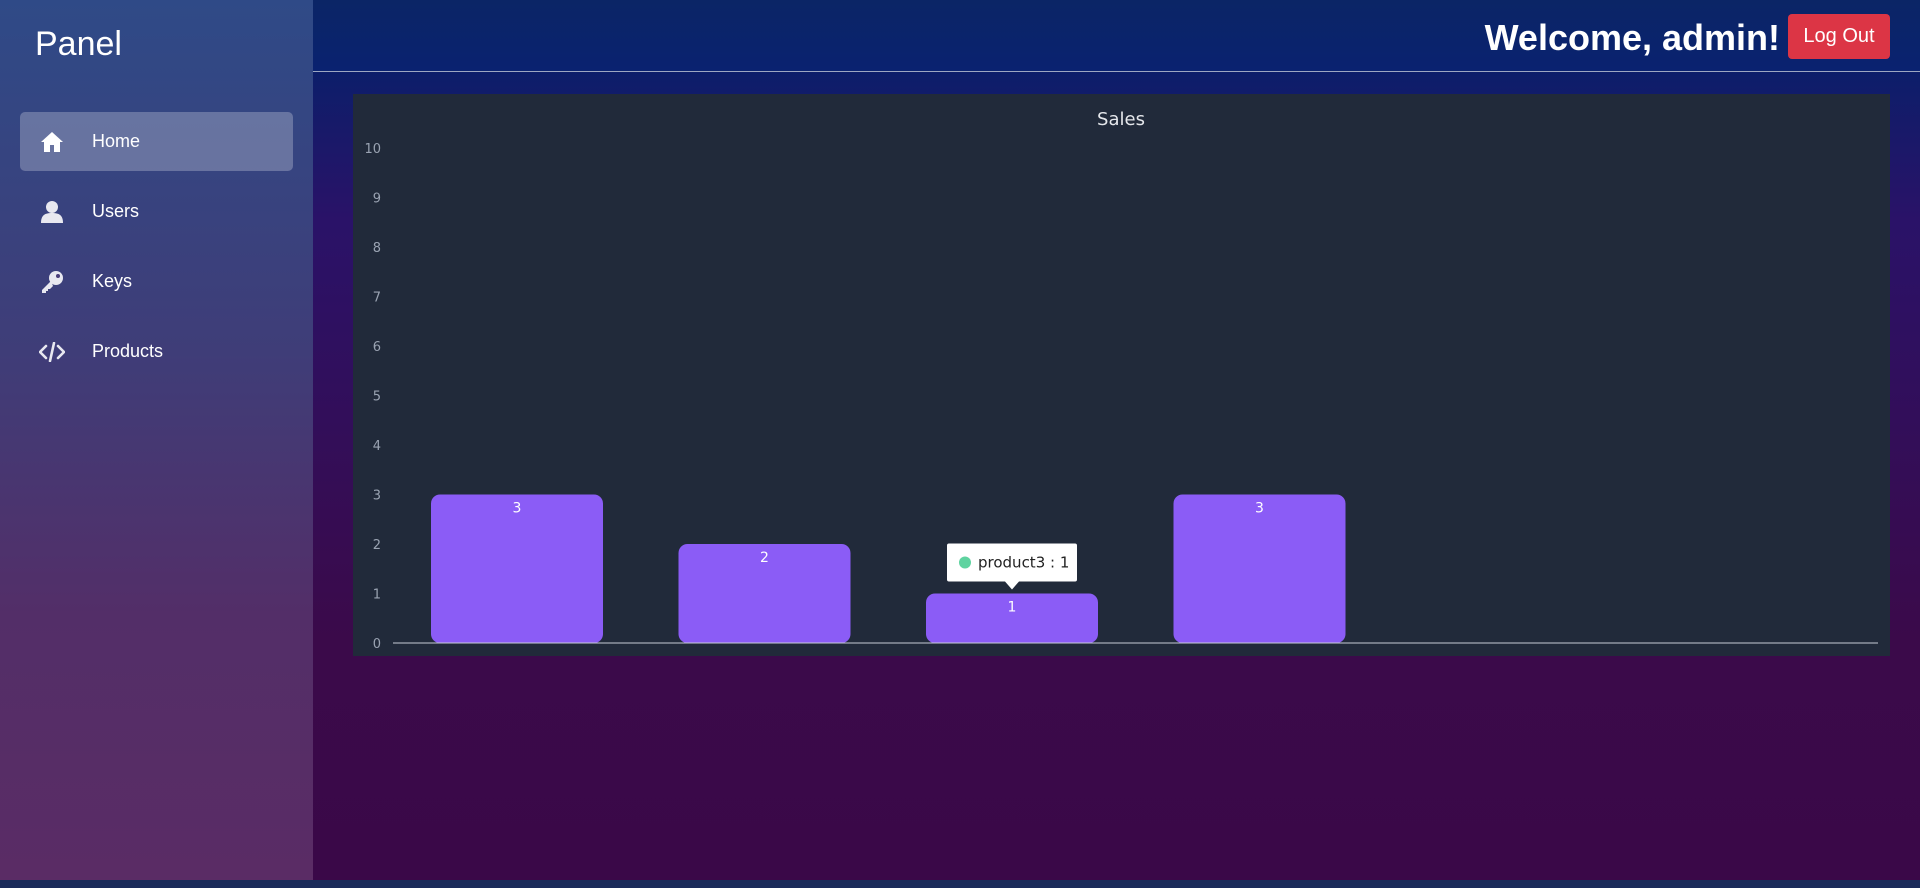  I want to click on tooltip-text: product3 : 1, so click(1023, 563).